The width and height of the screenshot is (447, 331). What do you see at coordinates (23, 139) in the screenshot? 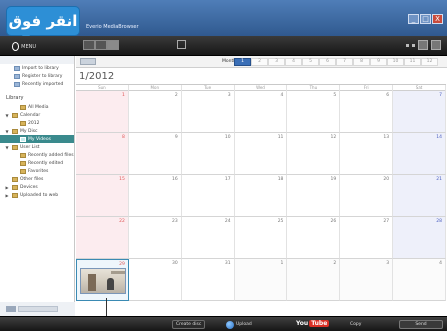
I see `folder-icon` at bounding box center [23, 139].